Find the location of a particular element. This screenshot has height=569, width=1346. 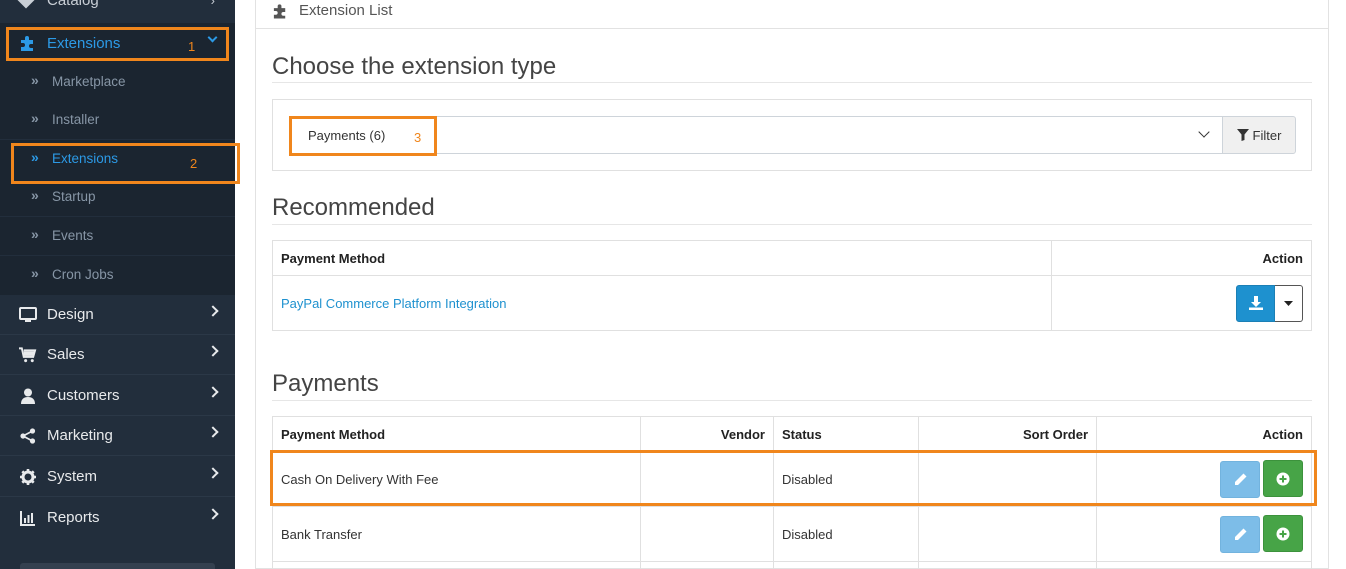

panel-title: Extension List is located at coordinates (346, 10).